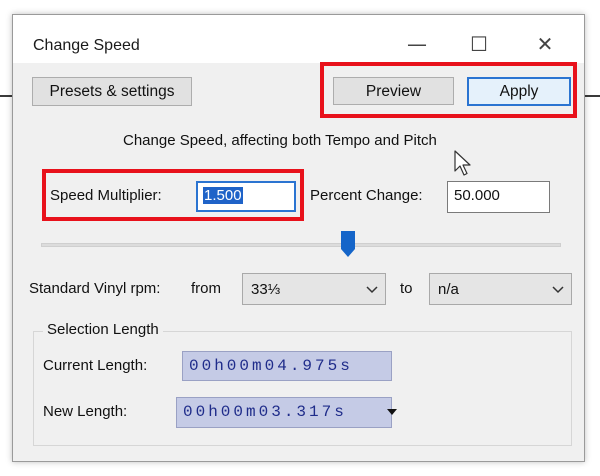  Describe the element at coordinates (206, 288) in the screenshot. I see `vinyl-from-label: from` at that location.